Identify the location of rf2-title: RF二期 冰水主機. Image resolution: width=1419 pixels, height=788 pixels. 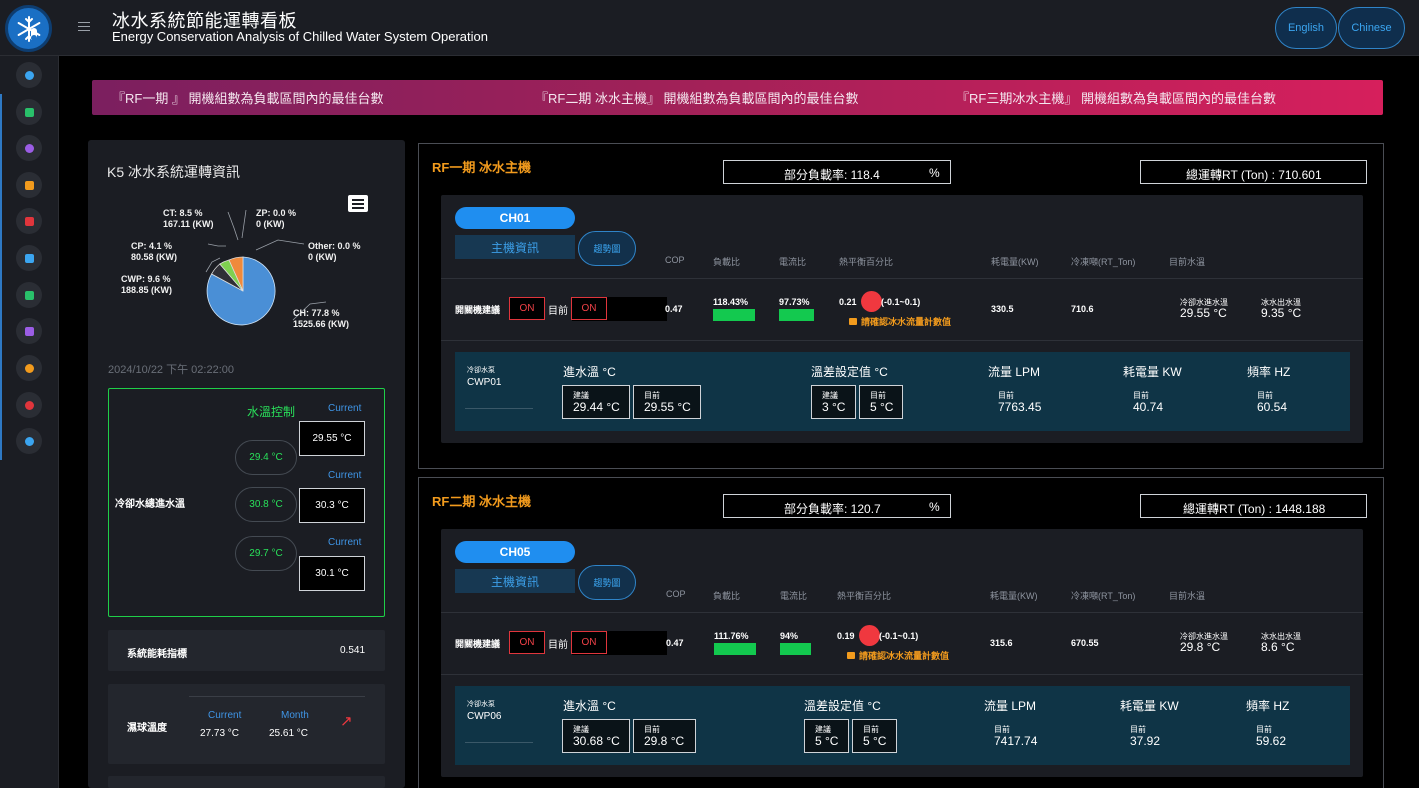
(481, 501).